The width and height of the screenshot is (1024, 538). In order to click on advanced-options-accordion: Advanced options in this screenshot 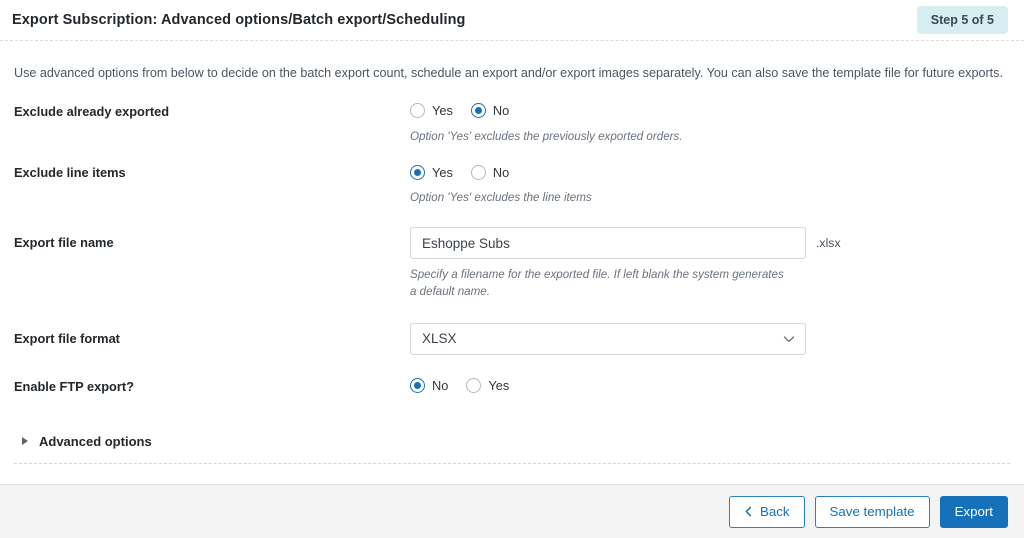, I will do `click(512, 447)`.